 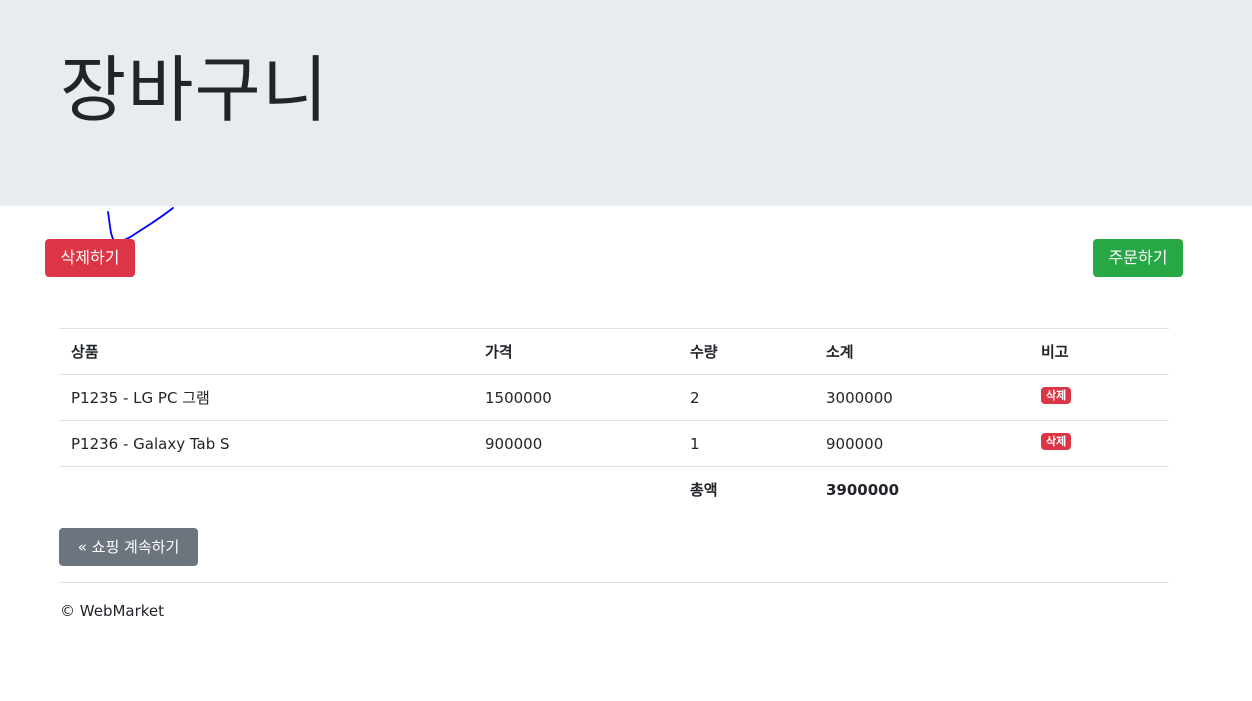 What do you see at coordinates (746, 397) in the screenshot?
I see `product-quantity: 2` at bounding box center [746, 397].